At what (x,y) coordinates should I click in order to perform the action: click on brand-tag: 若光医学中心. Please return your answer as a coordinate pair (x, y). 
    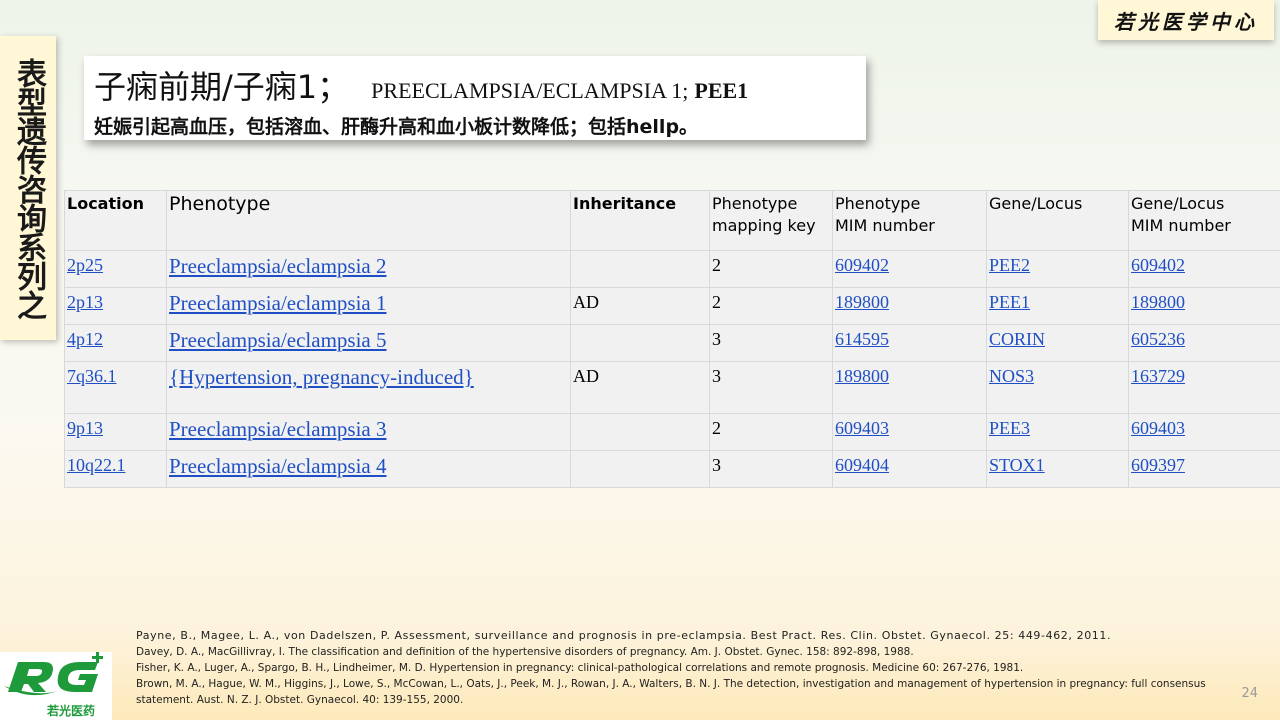
    Looking at the image, I should click on (1186, 20).